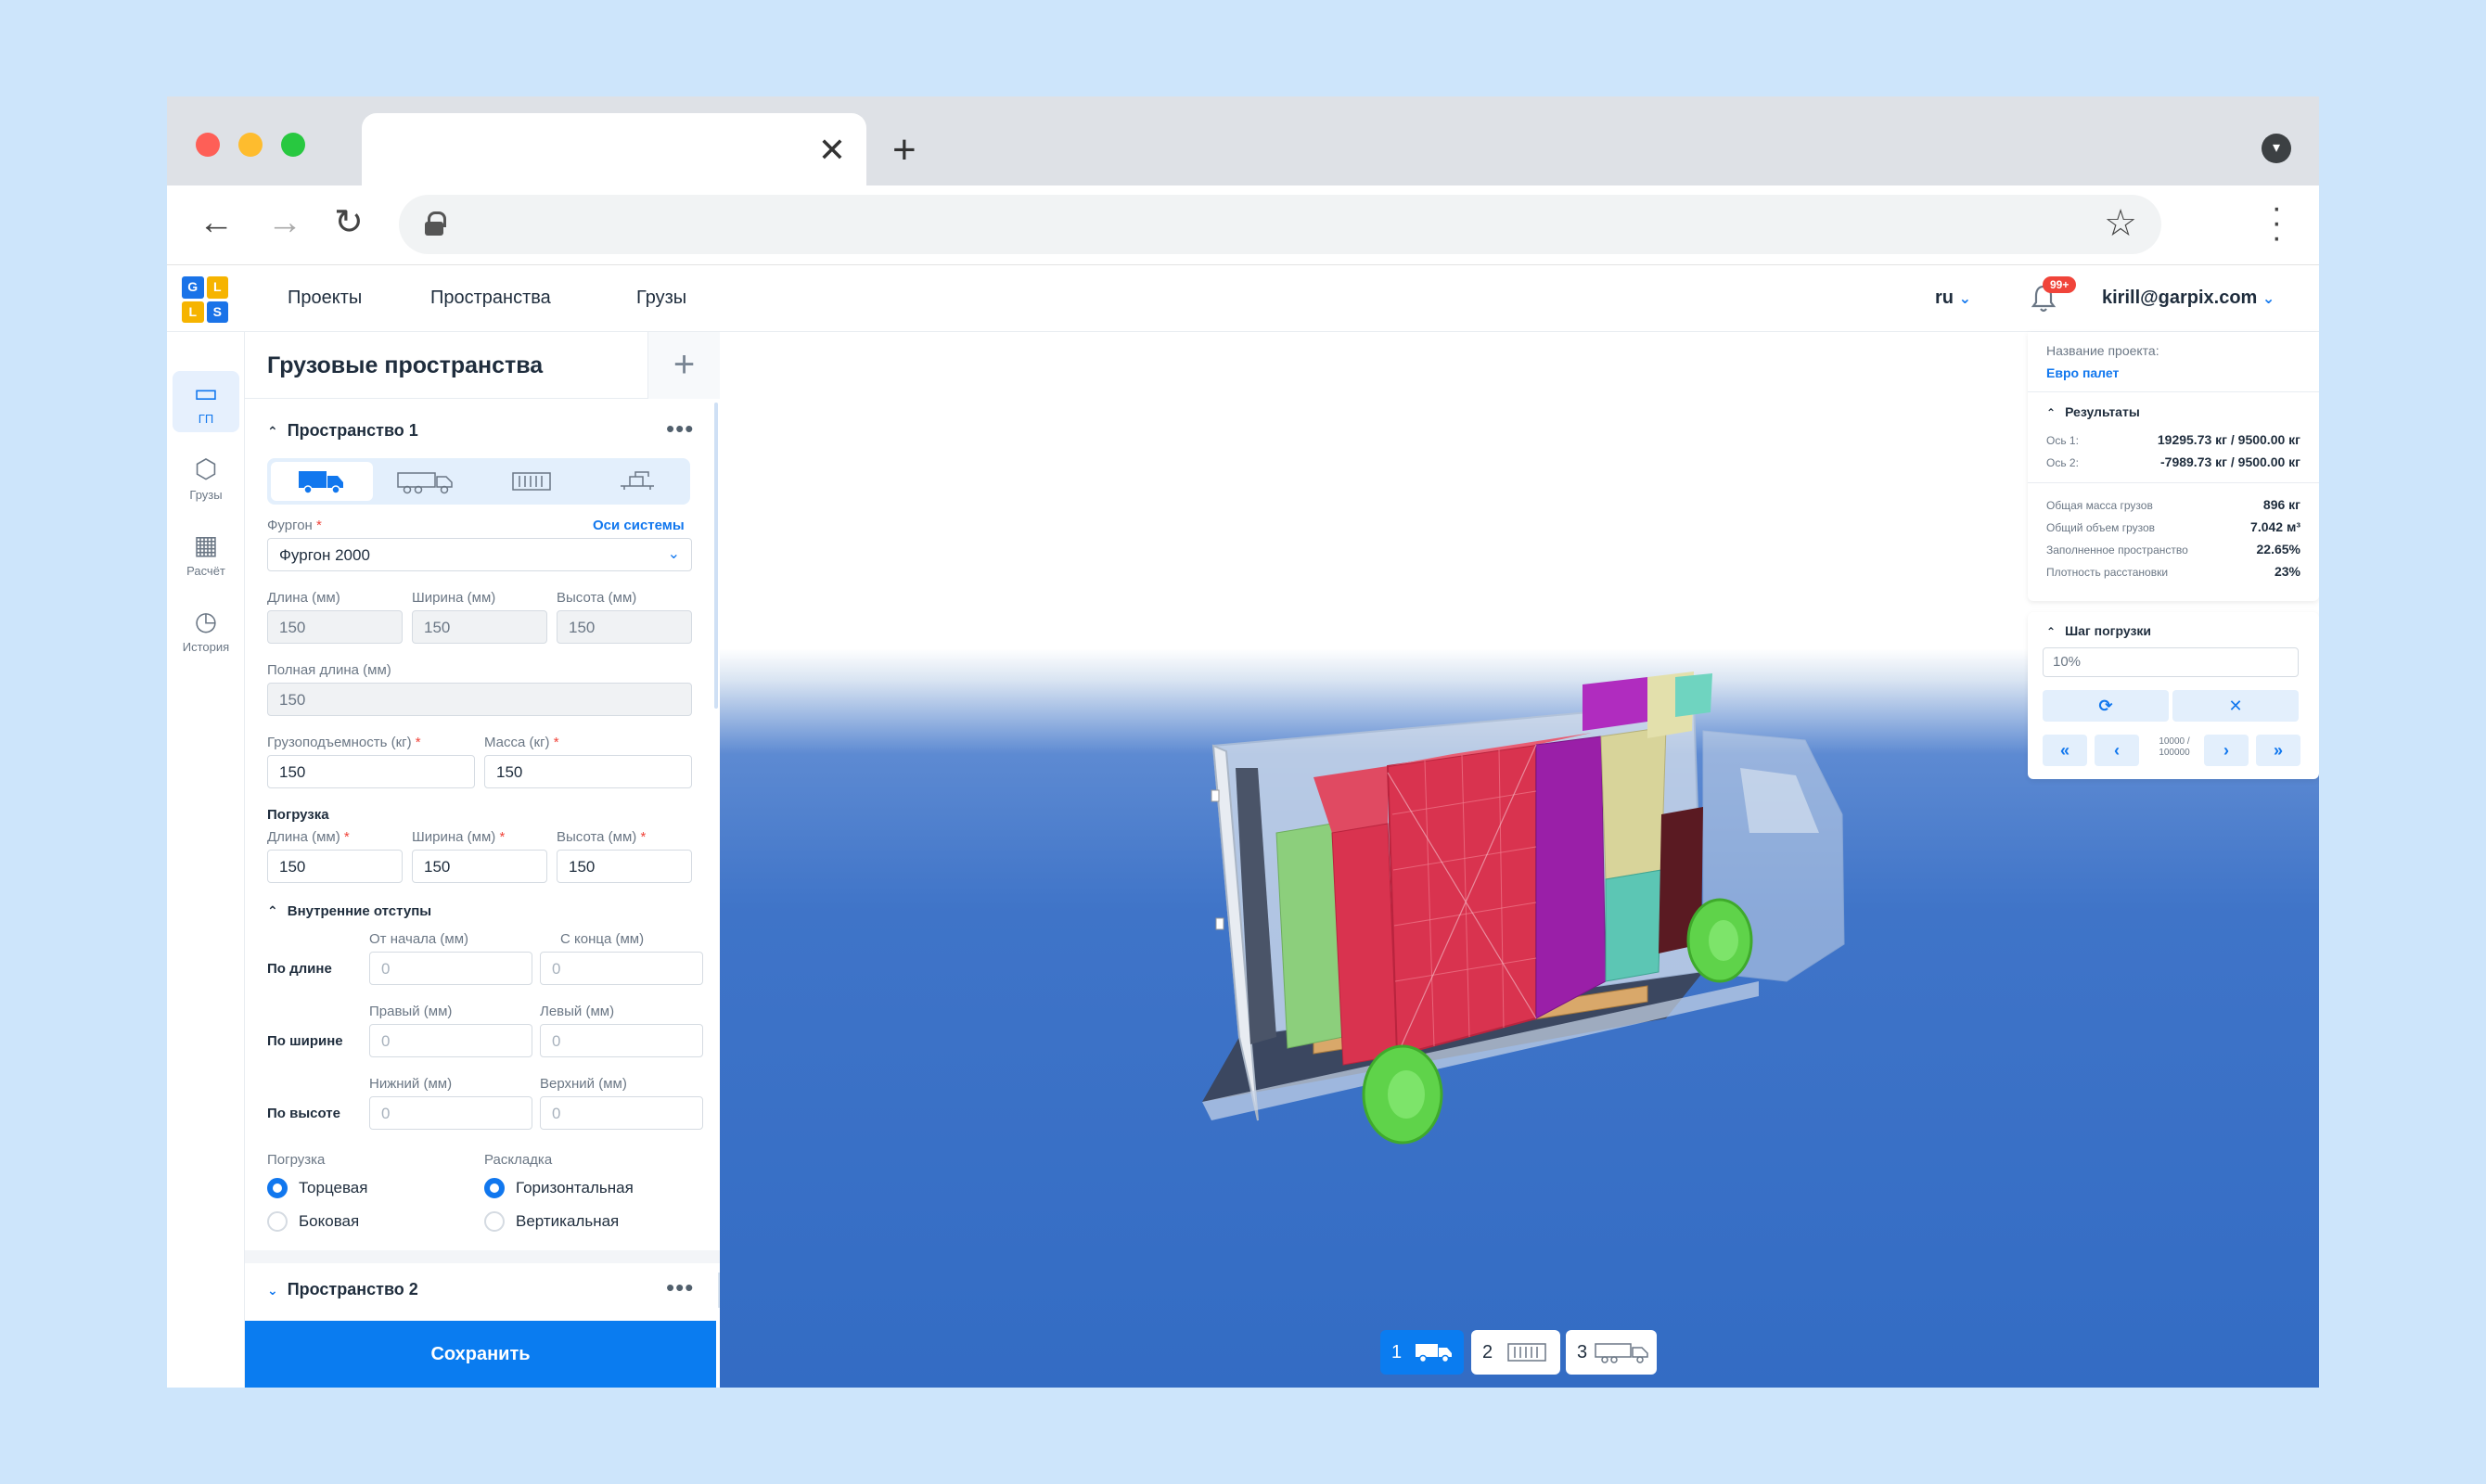 This screenshot has width=2486, height=1484. Describe the element at coordinates (284, 222) in the screenshot. I see `forward-icon: →` at that location.